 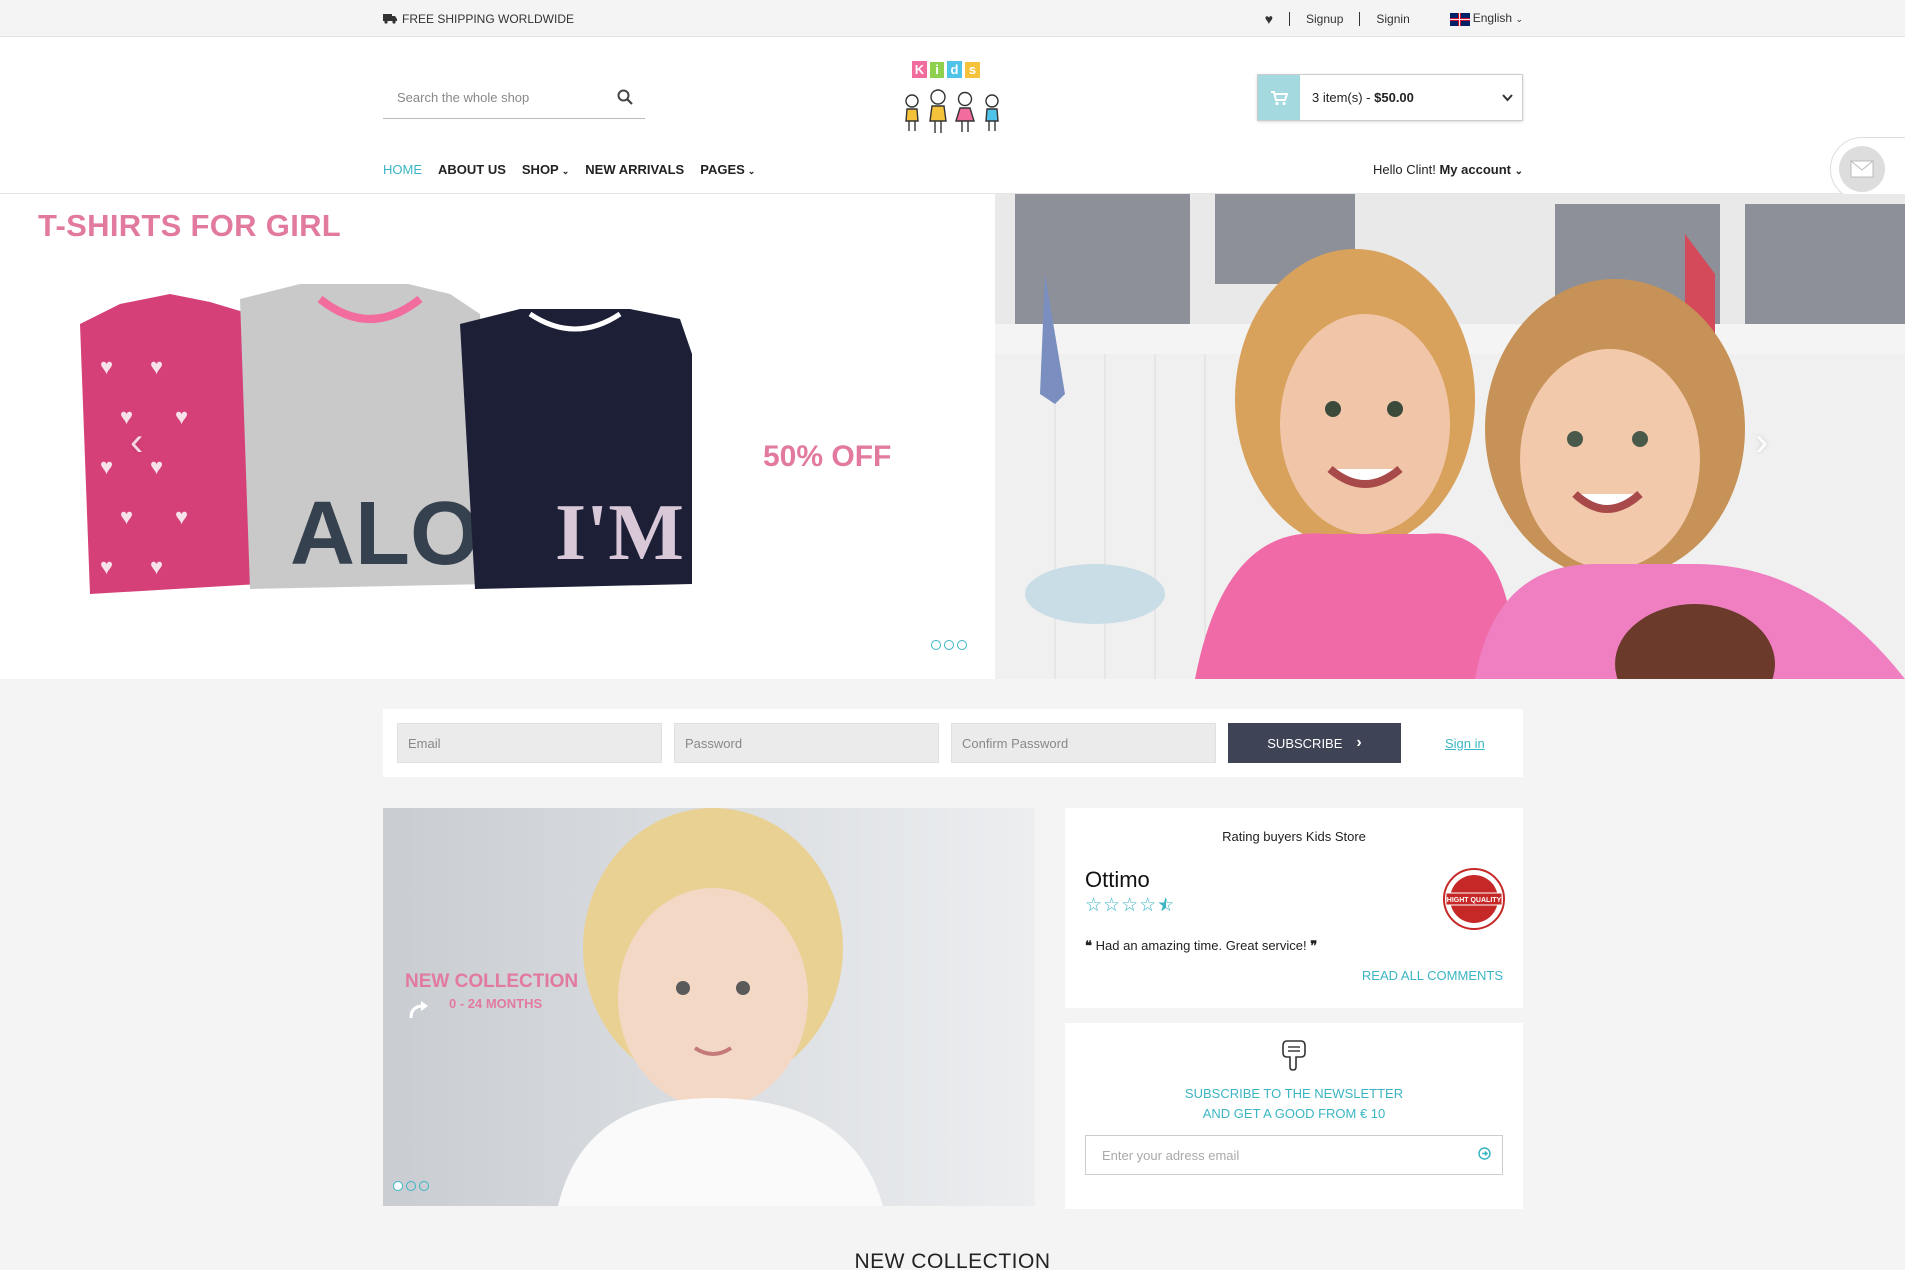 I want to click on language-selector: English ⌄, so click(x=1486, y=18).